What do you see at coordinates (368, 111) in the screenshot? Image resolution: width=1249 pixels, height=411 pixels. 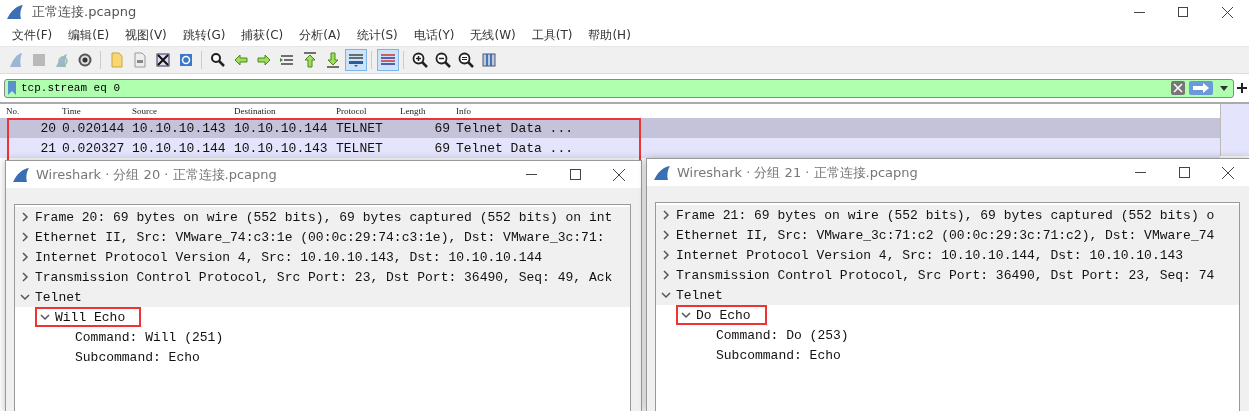 I see `column-header: Protocol` at bounding box center [368, 111].